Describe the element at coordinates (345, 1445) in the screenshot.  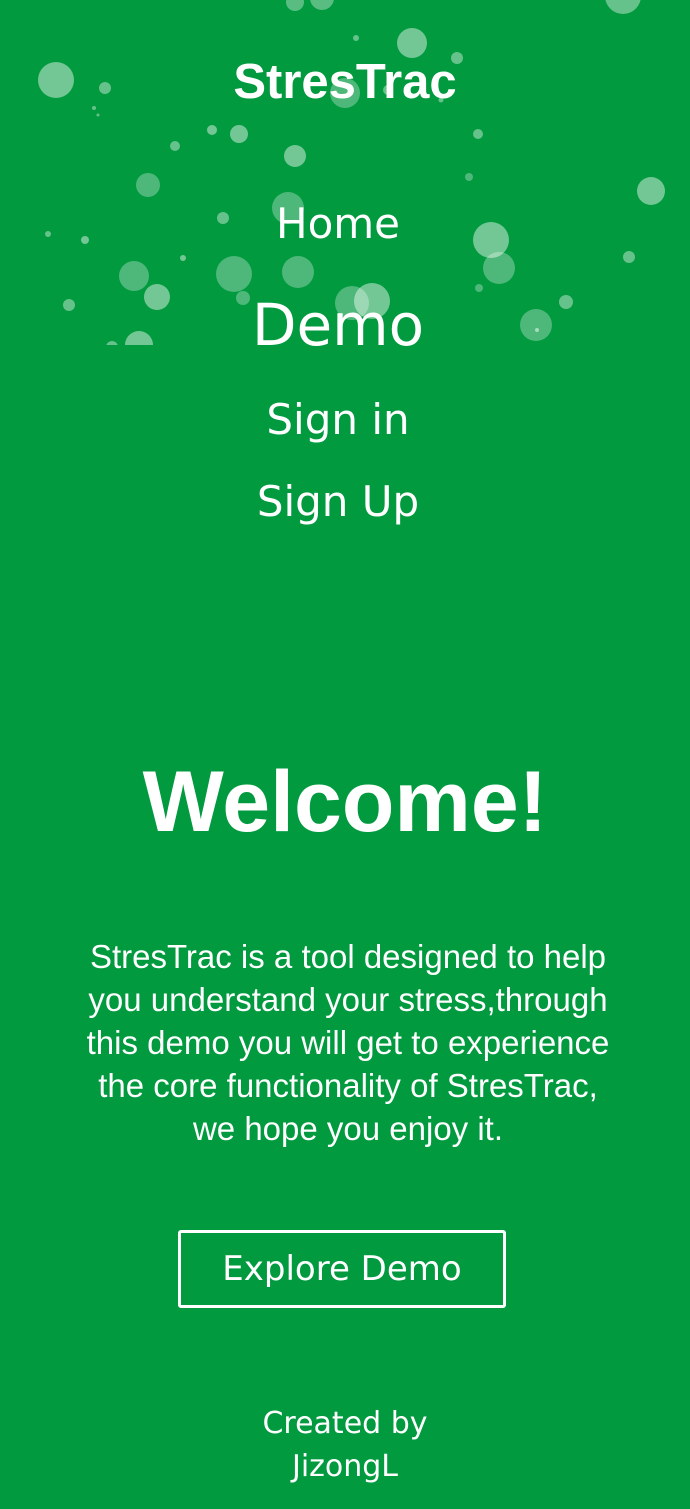
I see `footer: Created by JizongL` at that location.